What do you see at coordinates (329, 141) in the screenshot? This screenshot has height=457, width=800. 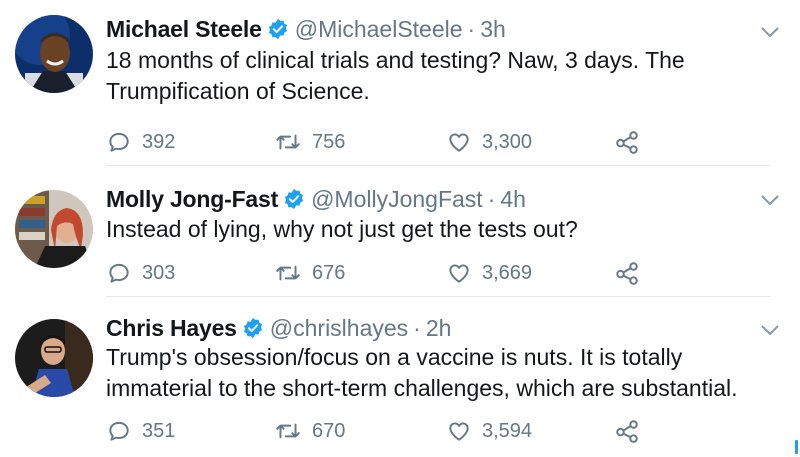 I see `retweet-count: 756` at bounding box center [329, 141].